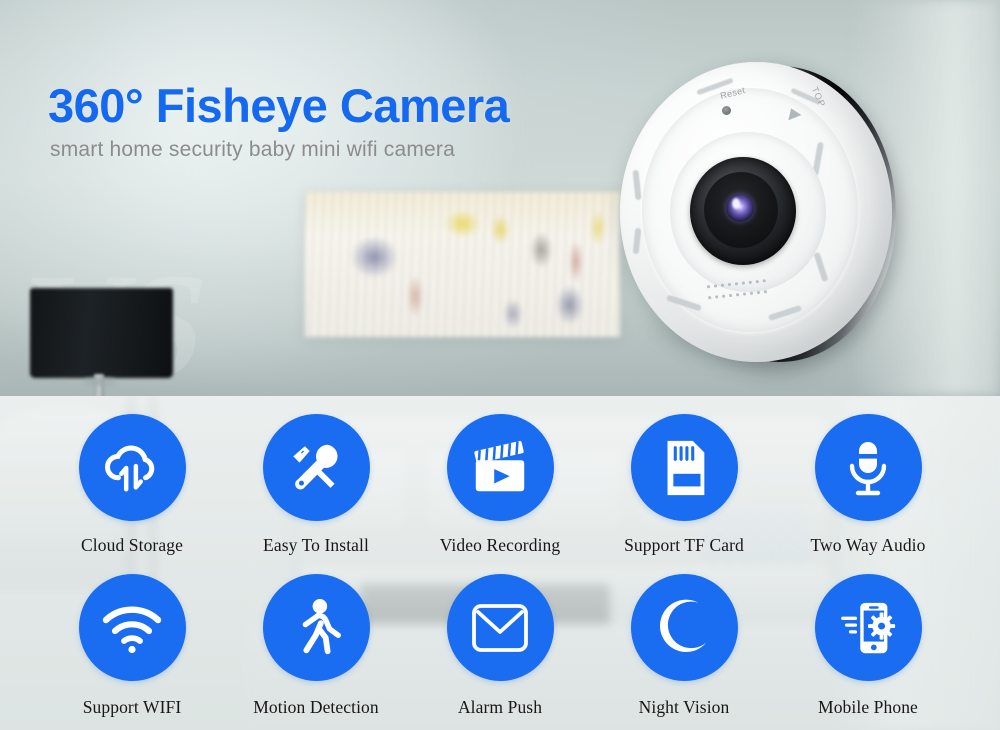 The height and width of the screenshot is (730, 1000). Describe the element at coordinates (684, 545) in the screenshot. I see `feature-label: Support TF Card` at that location.